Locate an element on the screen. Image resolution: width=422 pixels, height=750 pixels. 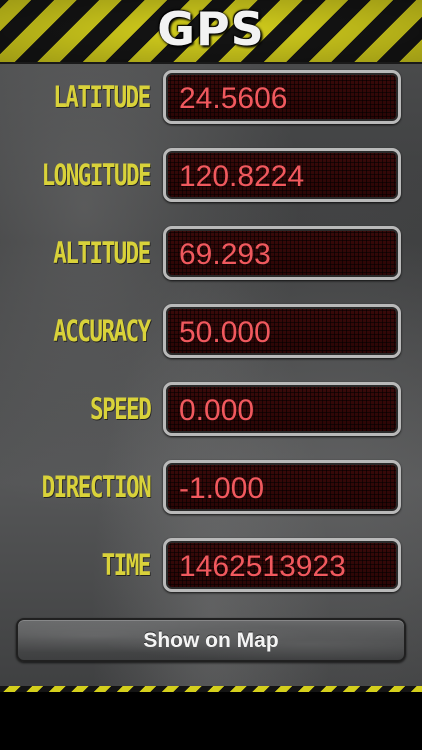
show-on-map-label: Show on Map is located at coordinates (211, 640).